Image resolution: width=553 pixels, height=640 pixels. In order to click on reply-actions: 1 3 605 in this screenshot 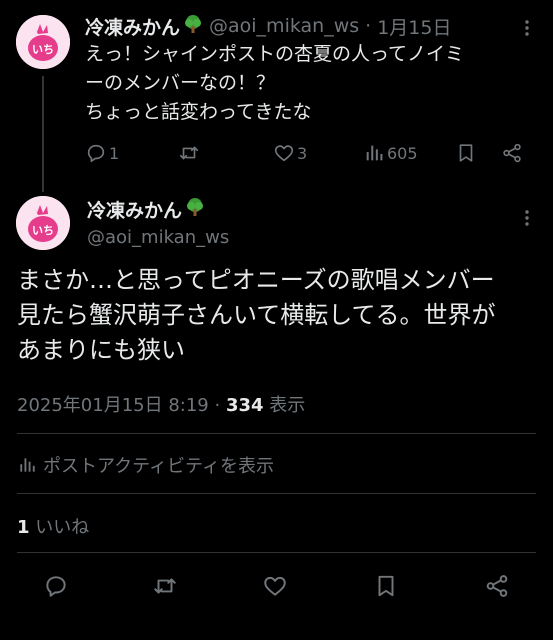, I will do `click(307, 153)`.